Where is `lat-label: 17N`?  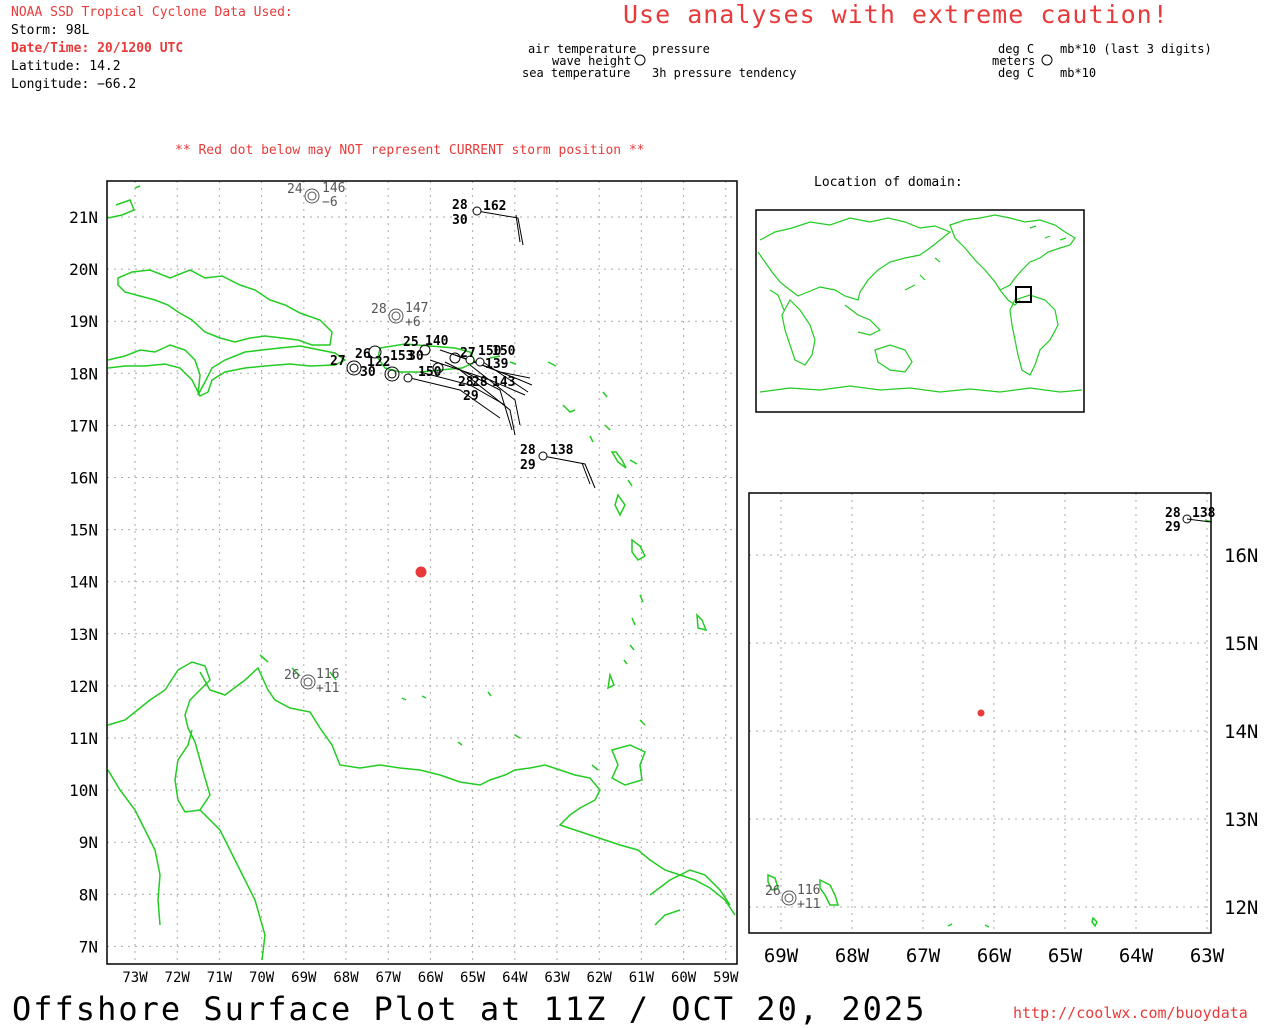
lat-label: 17N is located at coordinates (83, 425).